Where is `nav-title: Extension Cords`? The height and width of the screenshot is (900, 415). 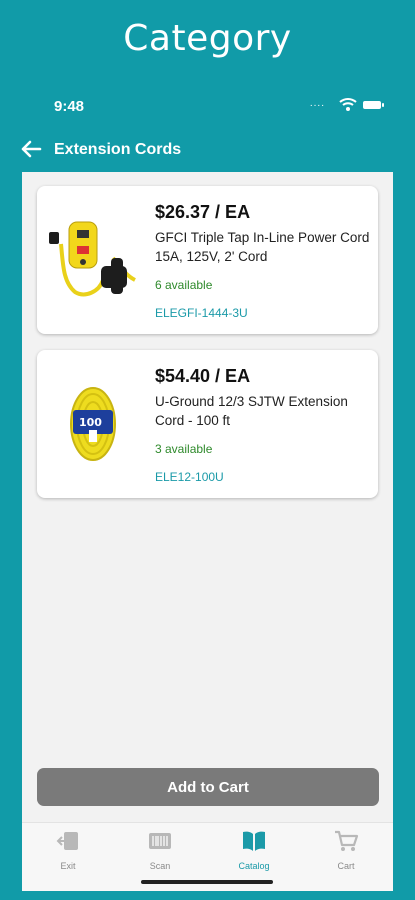 nav-title: Extension Cords is located at coordinates (118, 149).